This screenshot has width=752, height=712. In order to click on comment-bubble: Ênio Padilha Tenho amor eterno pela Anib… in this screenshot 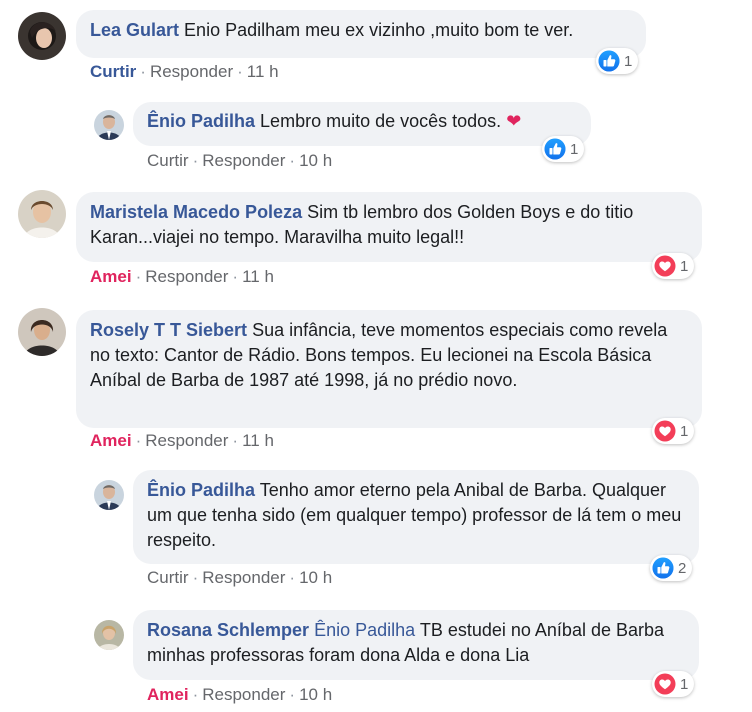, I will do `click(416, 517)`.